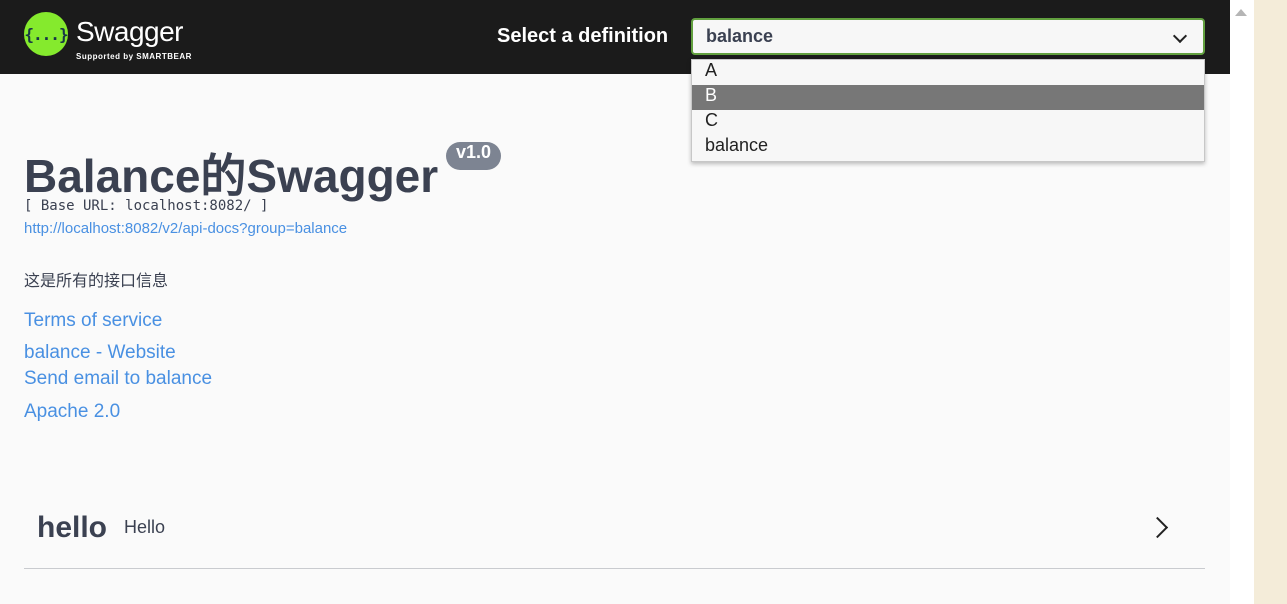 The image size is (1287, 604). What do you see at coordinates (130, 32) in the screenshot?
I see `brand-name: Swagger` at bounding box center [130, 32].